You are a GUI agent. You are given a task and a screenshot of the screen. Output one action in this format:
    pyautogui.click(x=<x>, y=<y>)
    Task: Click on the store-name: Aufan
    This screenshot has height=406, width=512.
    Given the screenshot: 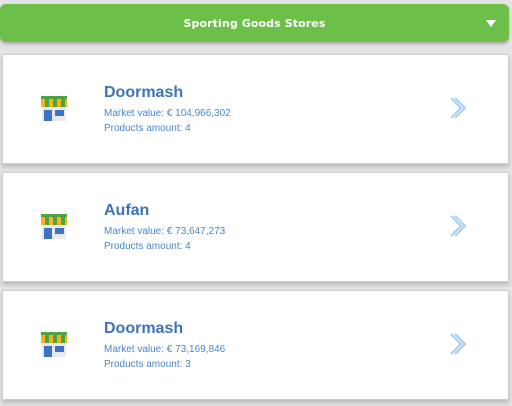 What is the action you would take?
    pyautogui.click(x=127, y=210)
    